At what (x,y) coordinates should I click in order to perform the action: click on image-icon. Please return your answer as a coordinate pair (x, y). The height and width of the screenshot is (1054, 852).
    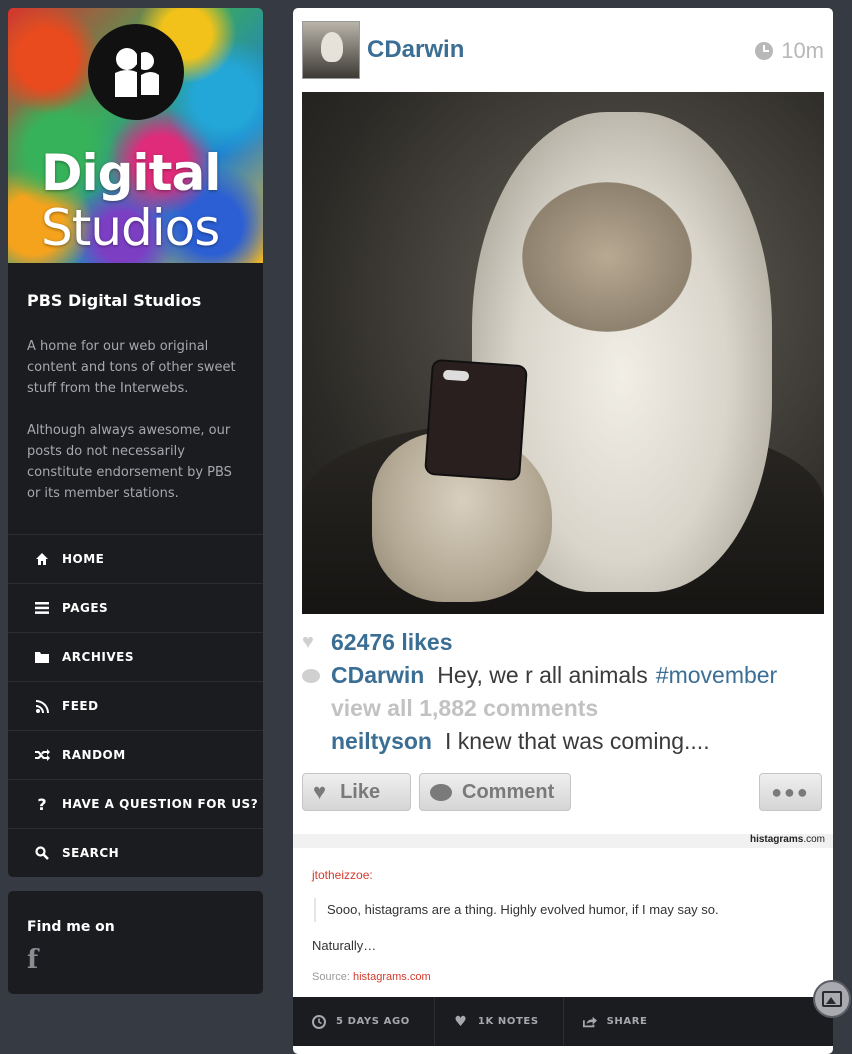
    Looking at the image, I should click on (832, 999).